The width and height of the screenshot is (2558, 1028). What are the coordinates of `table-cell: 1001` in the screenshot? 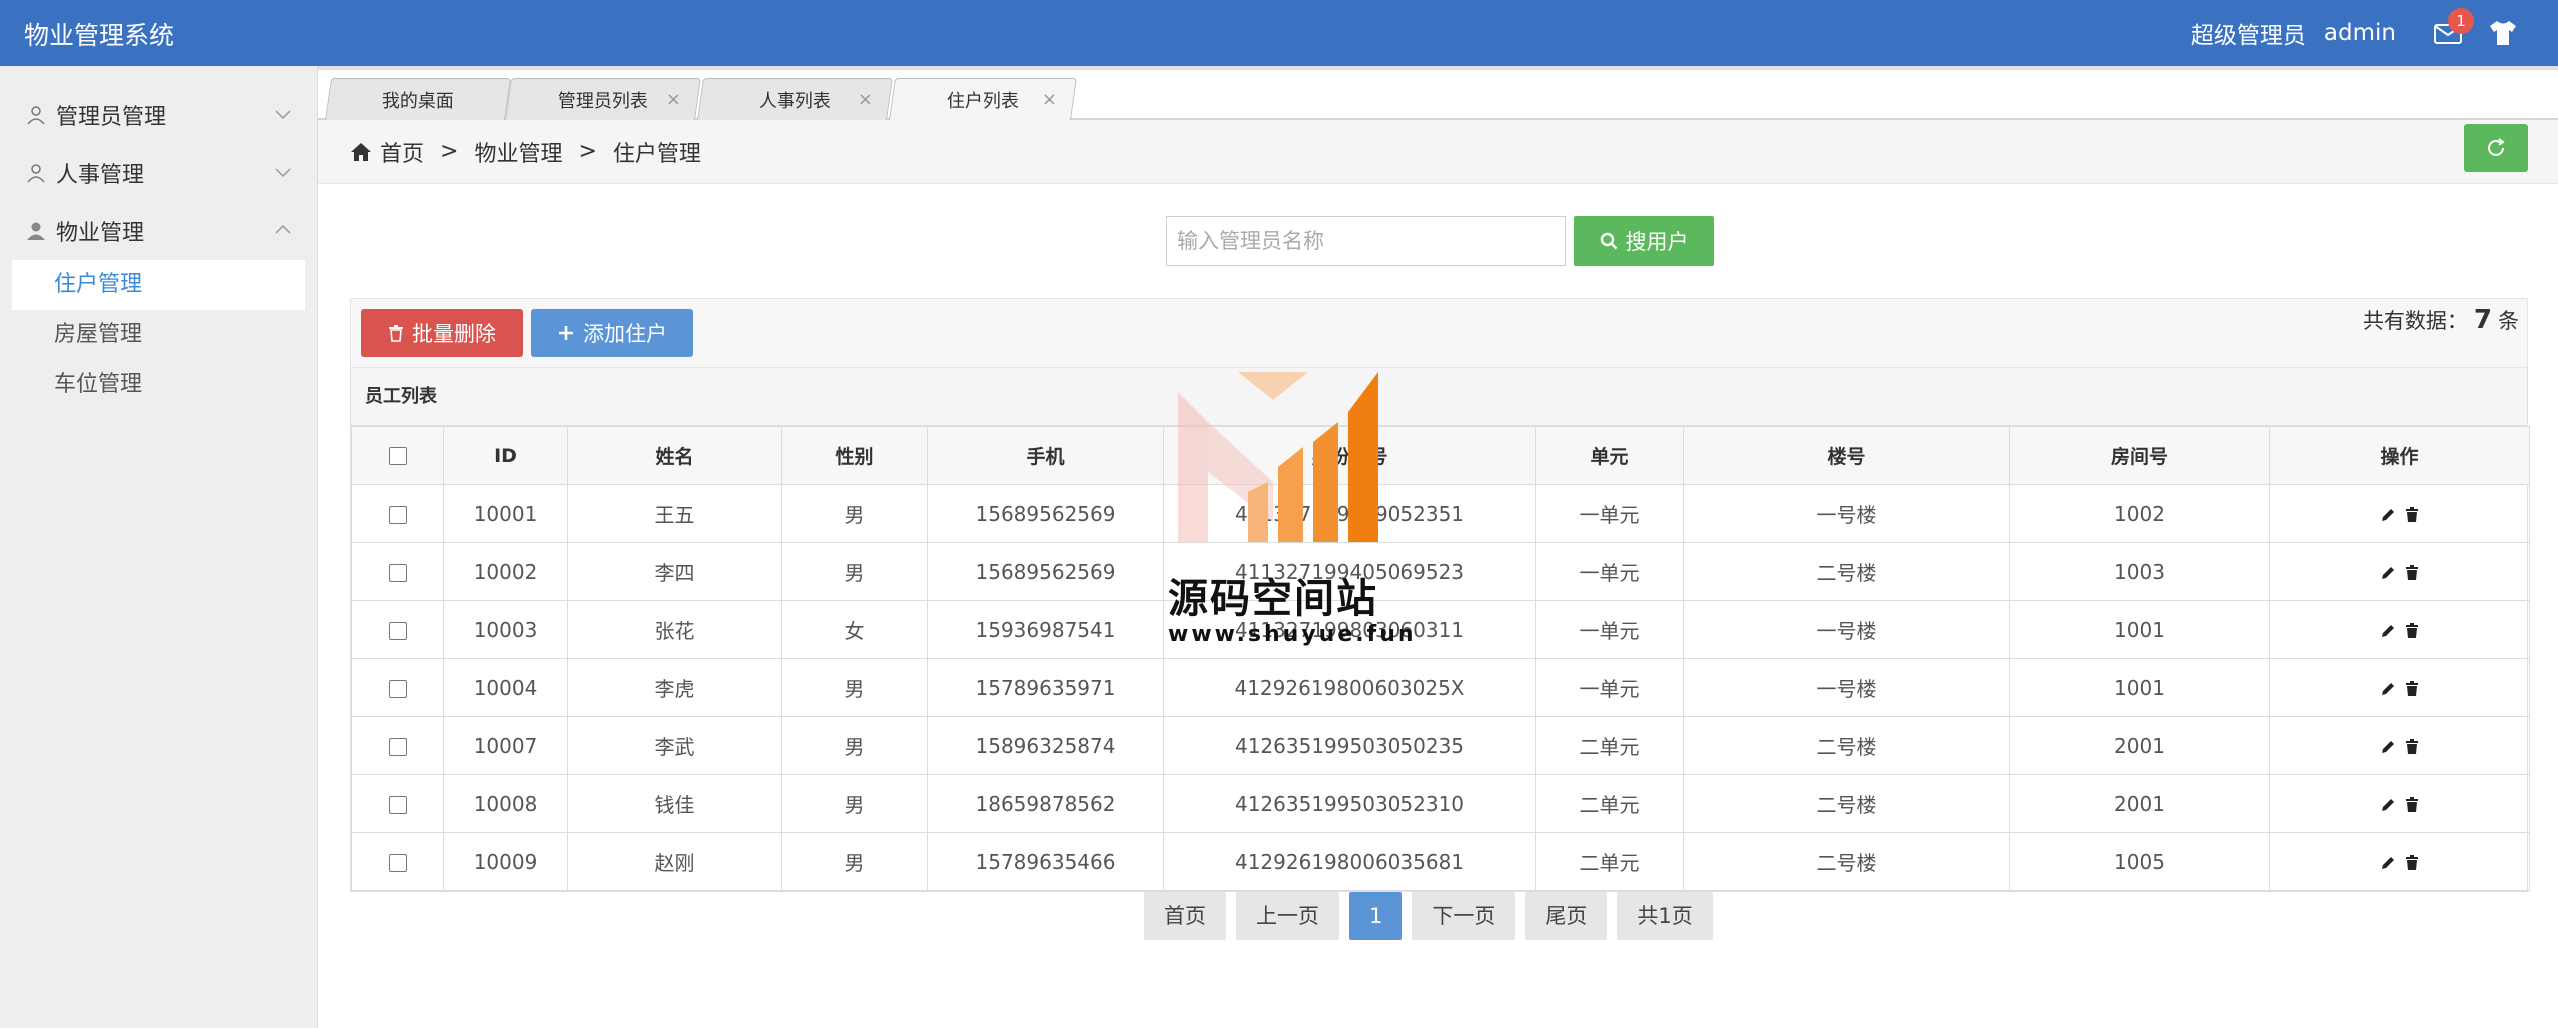 It's located at (2139, 687).